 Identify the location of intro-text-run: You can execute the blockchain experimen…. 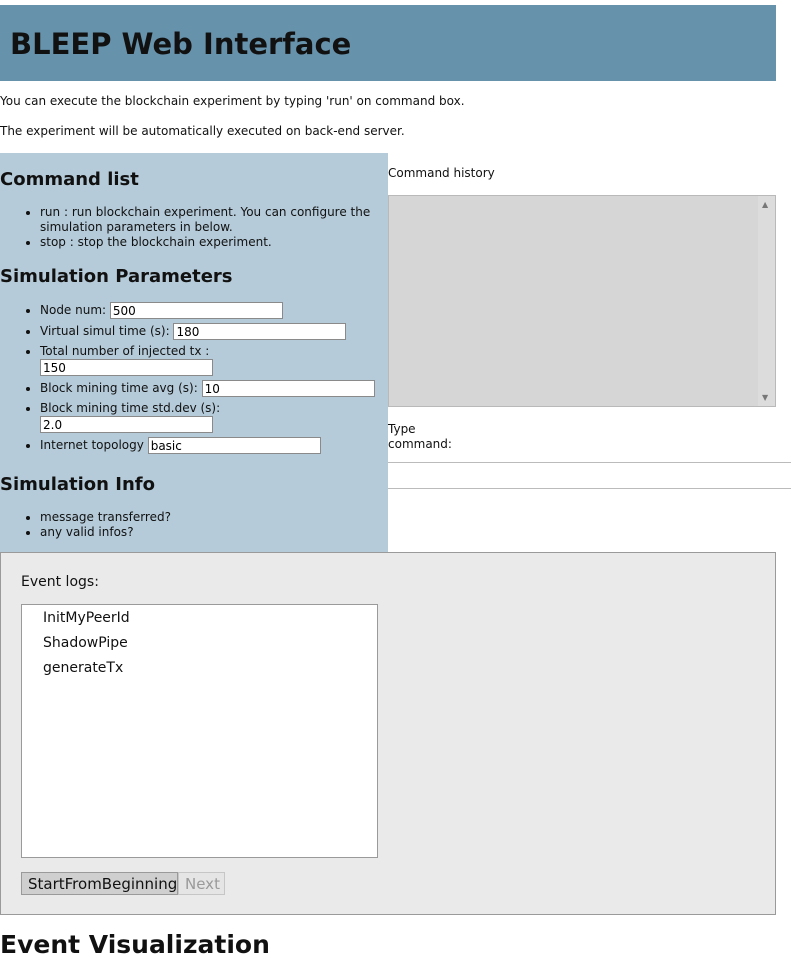
(232, 101).